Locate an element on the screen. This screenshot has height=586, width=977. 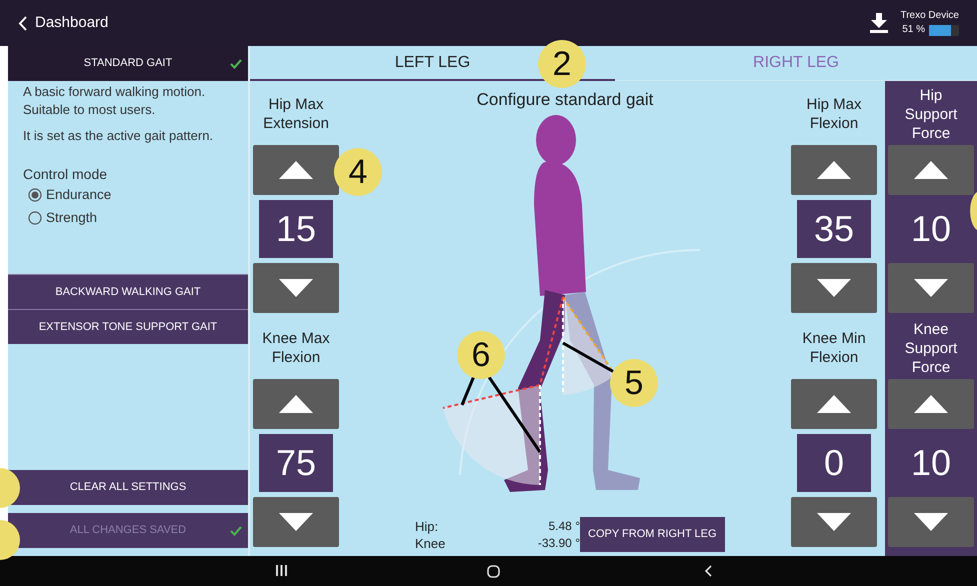
battery-icon is located at coordinates (944, 30).